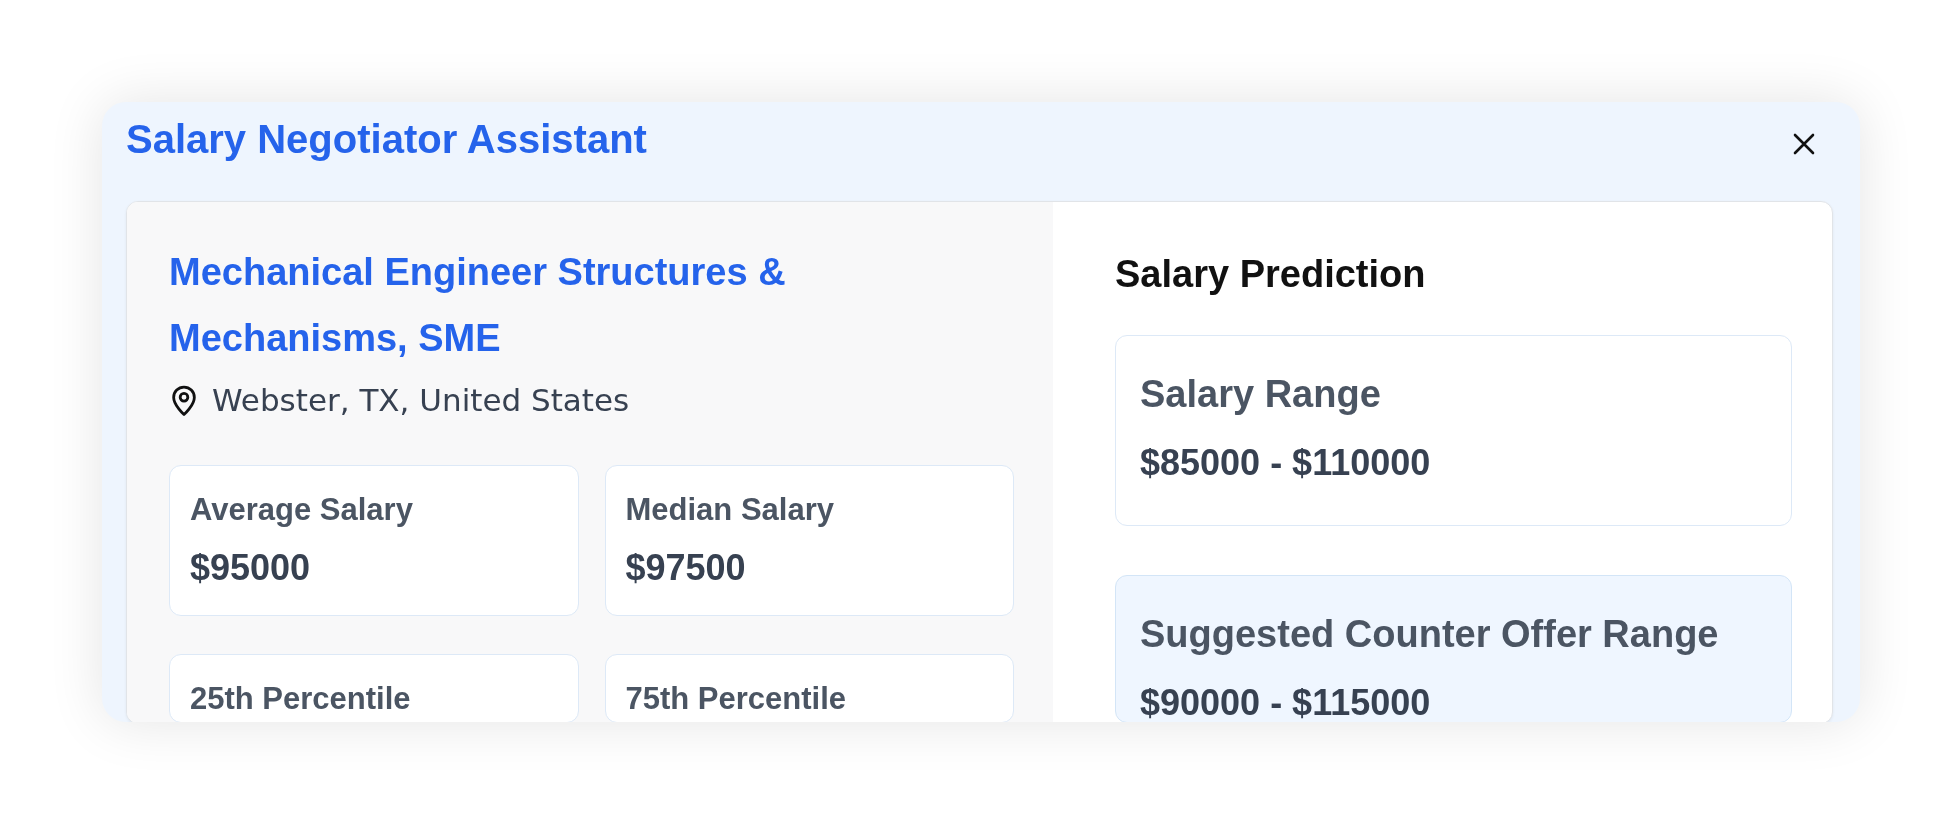 The image size is (1960, 824). Describe the element at coordinates (1286, 702) in the screenshot. I see `range-value: $90000 - $115000` at that location.